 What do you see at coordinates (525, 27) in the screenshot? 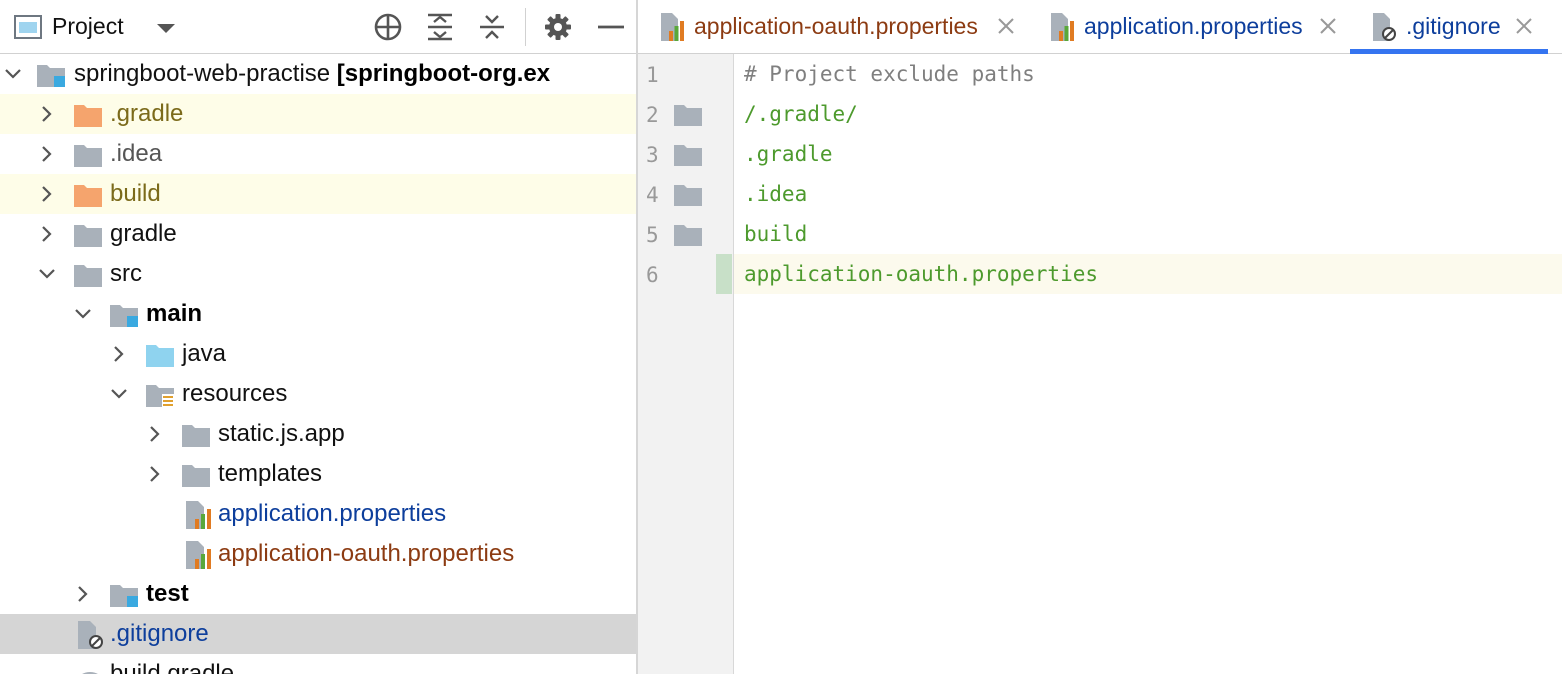
I see `toolbar-separator` at bounding box center [525, 27].